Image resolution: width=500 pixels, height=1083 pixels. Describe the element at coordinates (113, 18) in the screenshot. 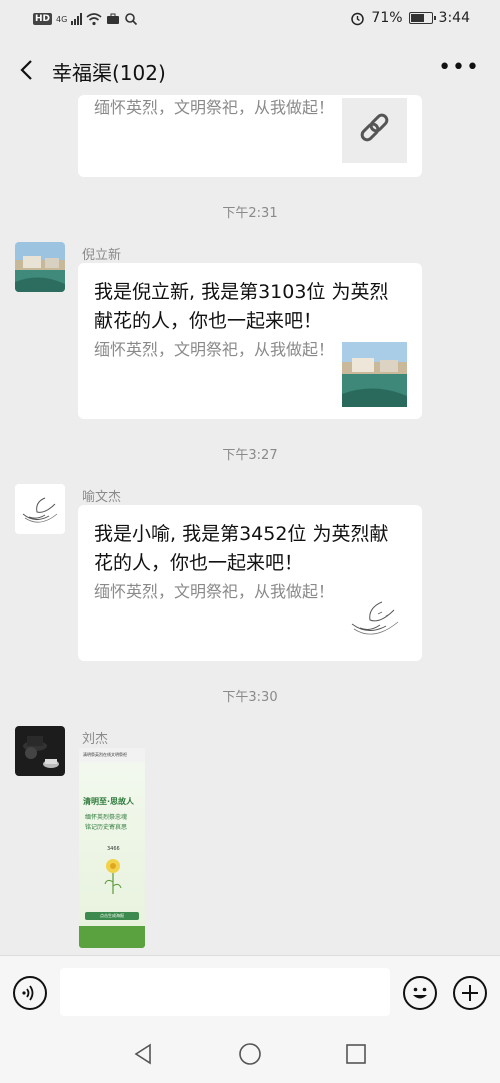

I see `briefcase-icon` at that location.